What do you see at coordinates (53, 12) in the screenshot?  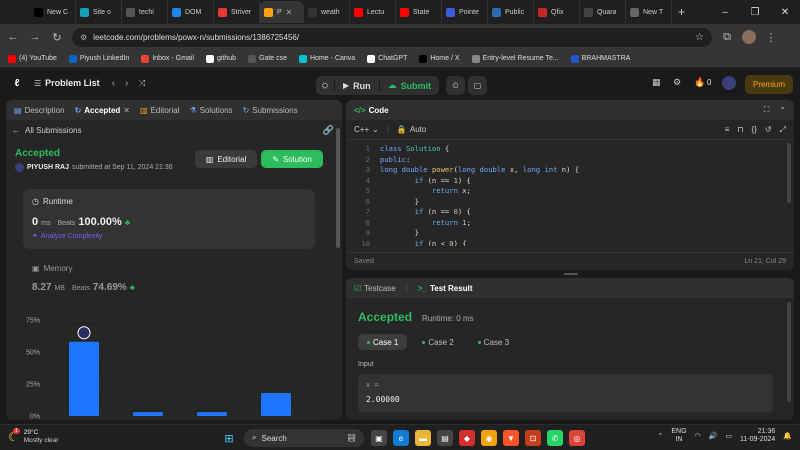 I see `browser-tab: New C` at bounding box center [53, 12].